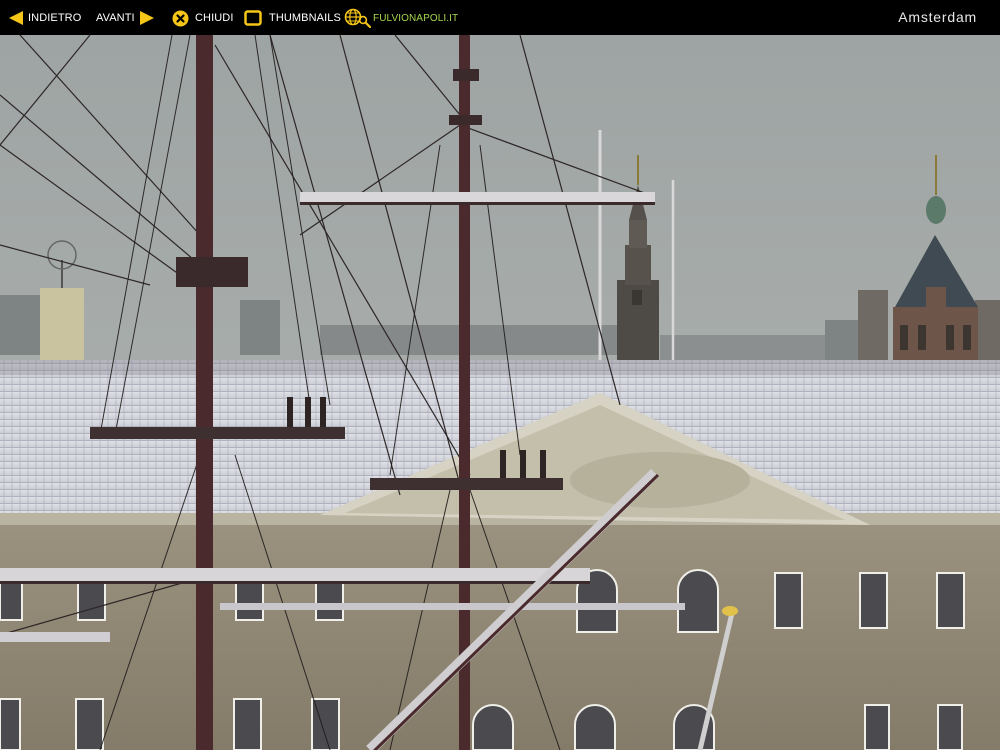 This screenshot has height=750, width=1000. What do you see at coordinates (937, 17) in the screenshot?
I see `city-title: Amsterdam` at bounding box center [937, 17].